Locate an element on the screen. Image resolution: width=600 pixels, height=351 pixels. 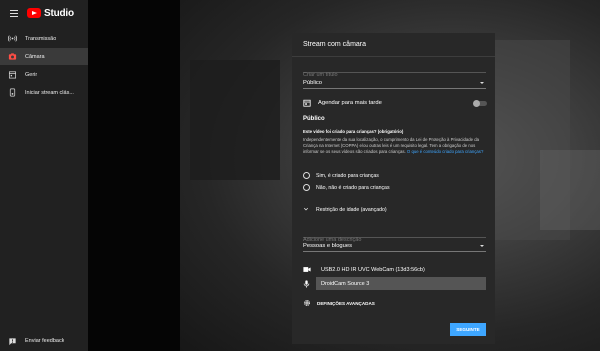
menu-icon is located at coordinates (15, 13).